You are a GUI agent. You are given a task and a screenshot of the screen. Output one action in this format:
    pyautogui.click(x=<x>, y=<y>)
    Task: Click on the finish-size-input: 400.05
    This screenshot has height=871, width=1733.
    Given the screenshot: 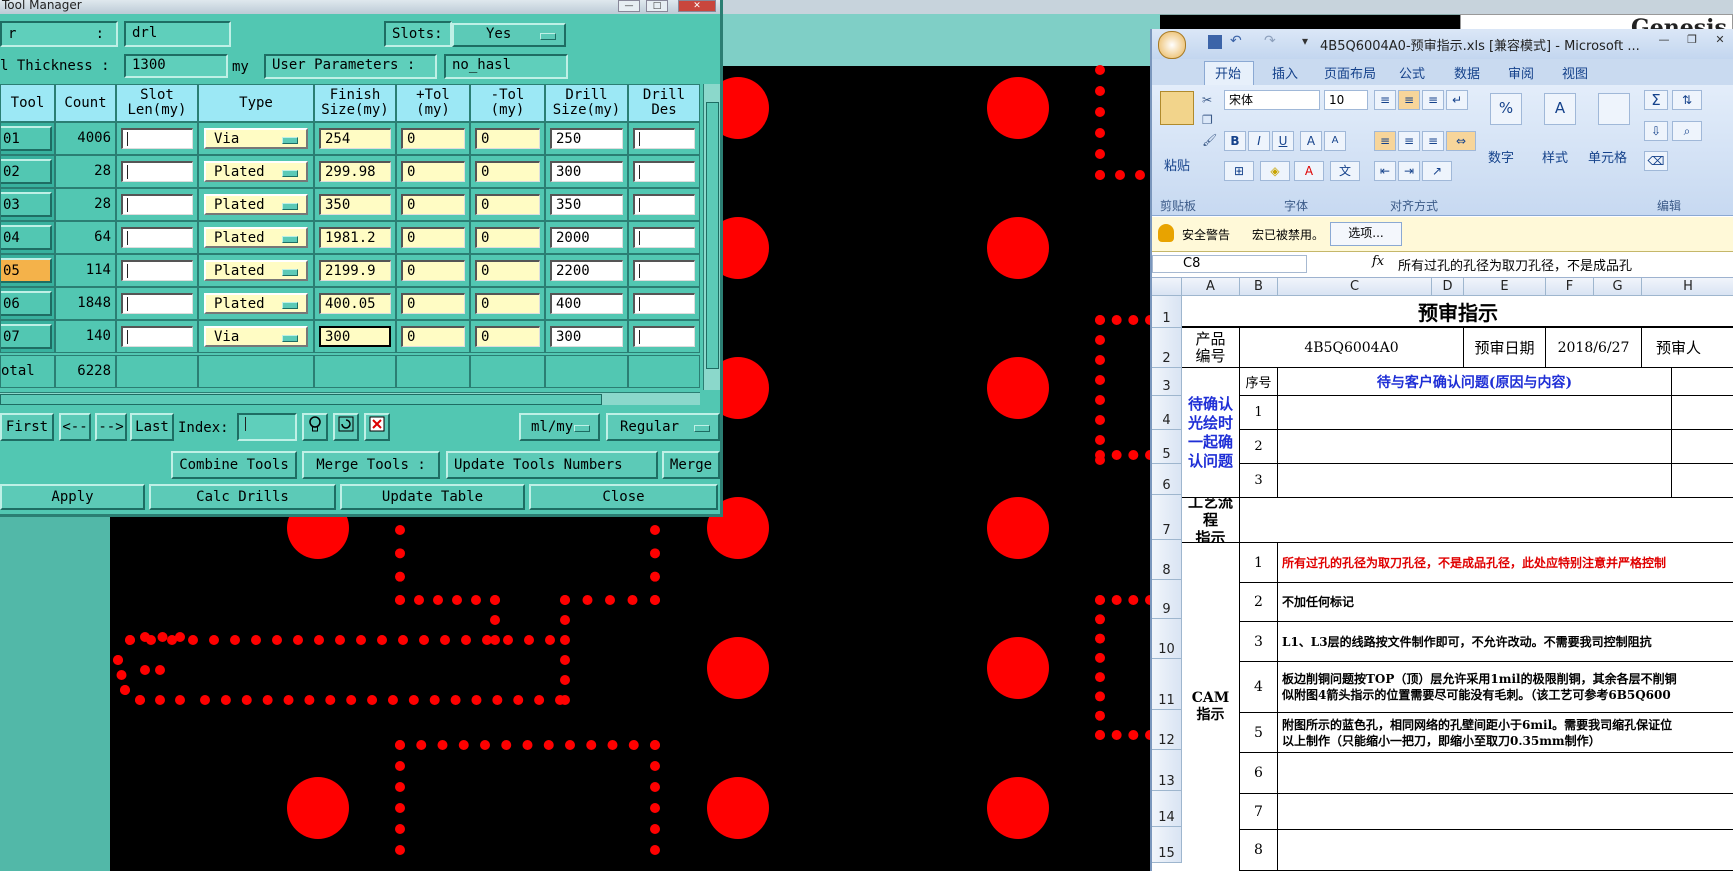 What is the action you would take?
    pyautogui.click(x=355, y=303)
    